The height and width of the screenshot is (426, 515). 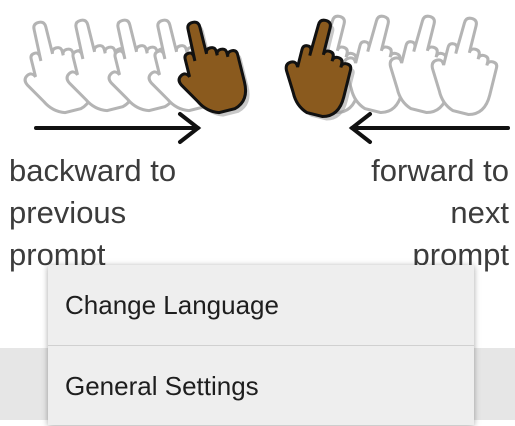 What do you see at coordinates (394, 213) in the screenshot?
I see `forward-hint-text: forward to next prompt` at bounding box center [394, 213].